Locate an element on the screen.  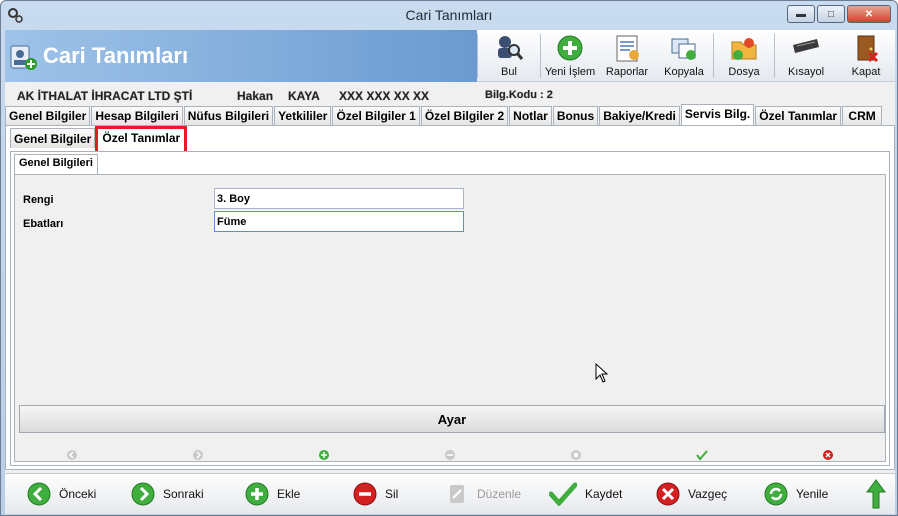
edit-button: Düzenle is located at coordinates (483, 494).